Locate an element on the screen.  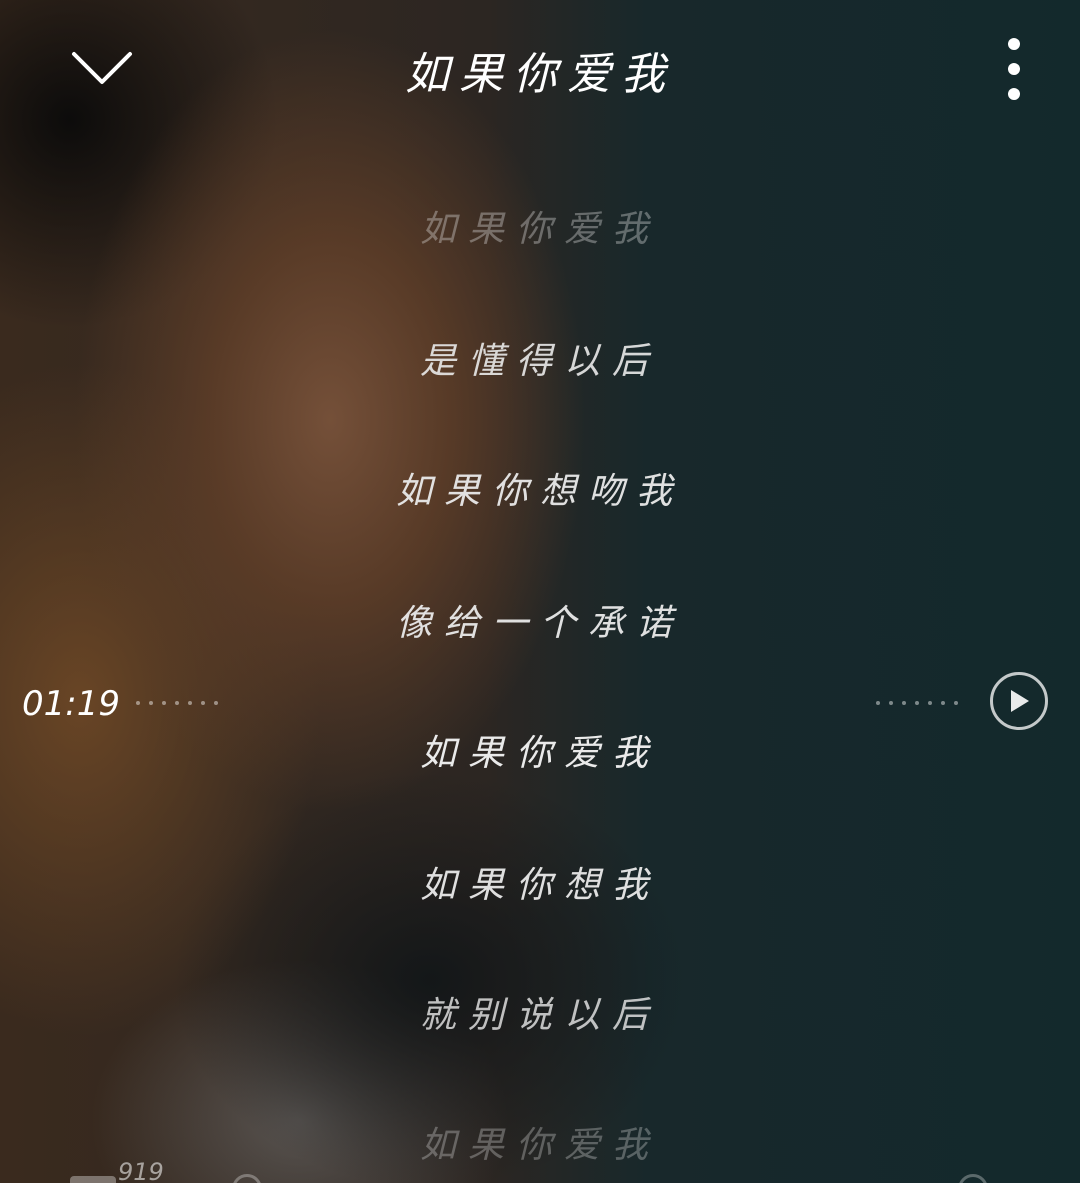
lyric-line: 是懂得以后 is located at coordinates (539, 361).